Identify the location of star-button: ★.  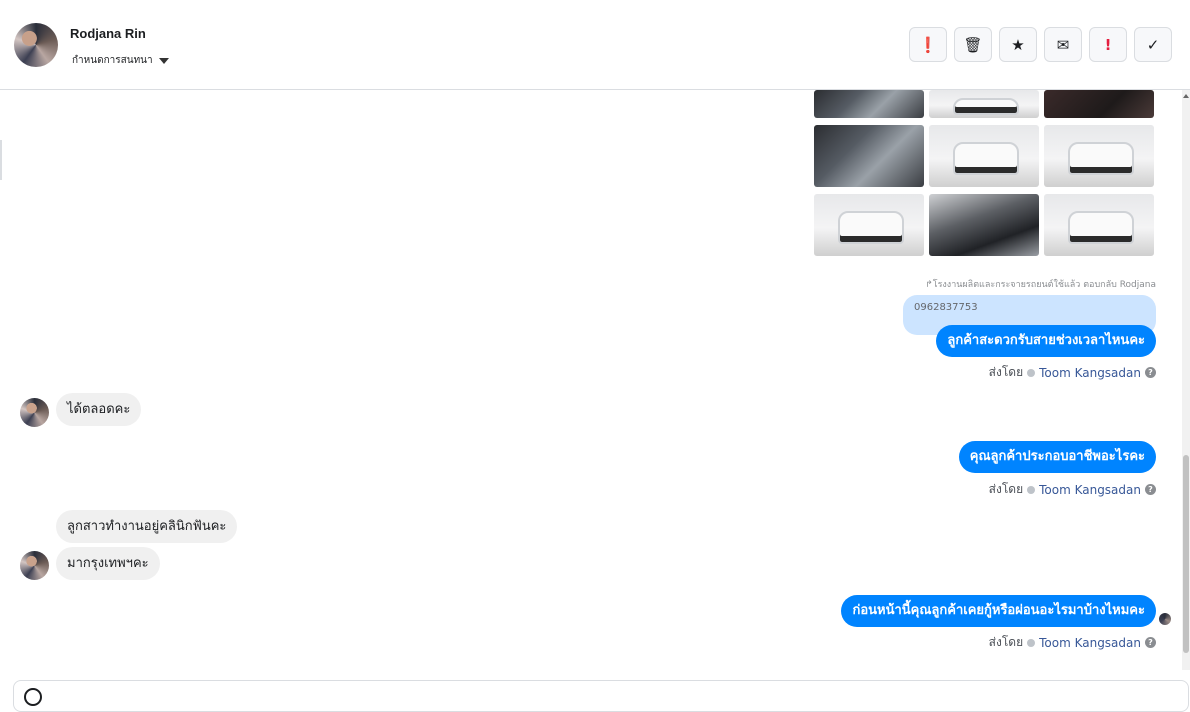
(1018, 44).